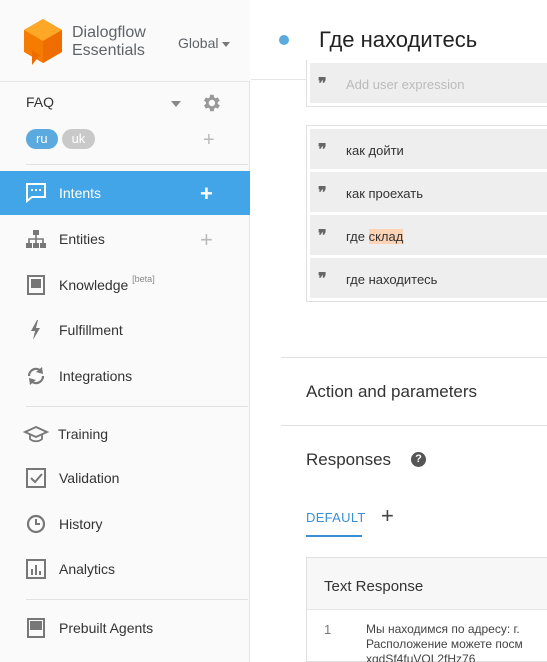  Describe the element at coordinates (87, 569) in the screenshot. I see `sidebar-item-label: Analytics` at that location.